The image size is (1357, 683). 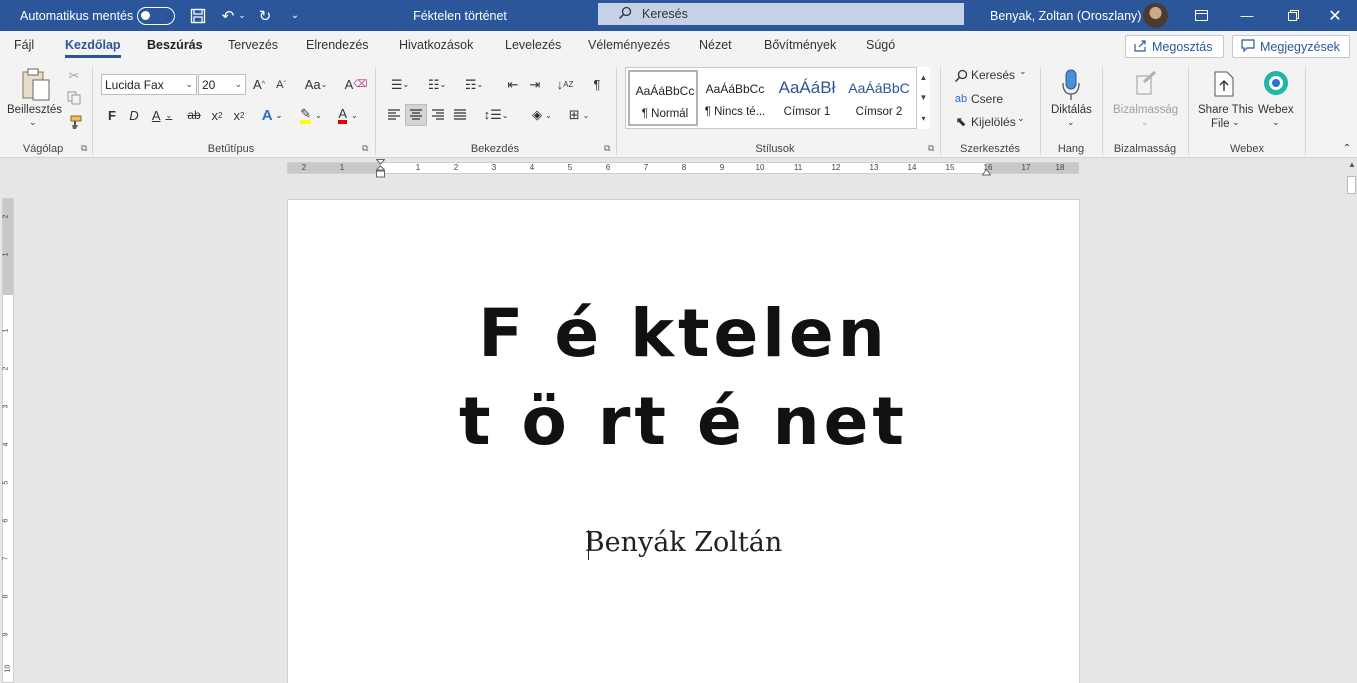 I want to click on scrollbar-thumb, so click(x=1351, y=185).